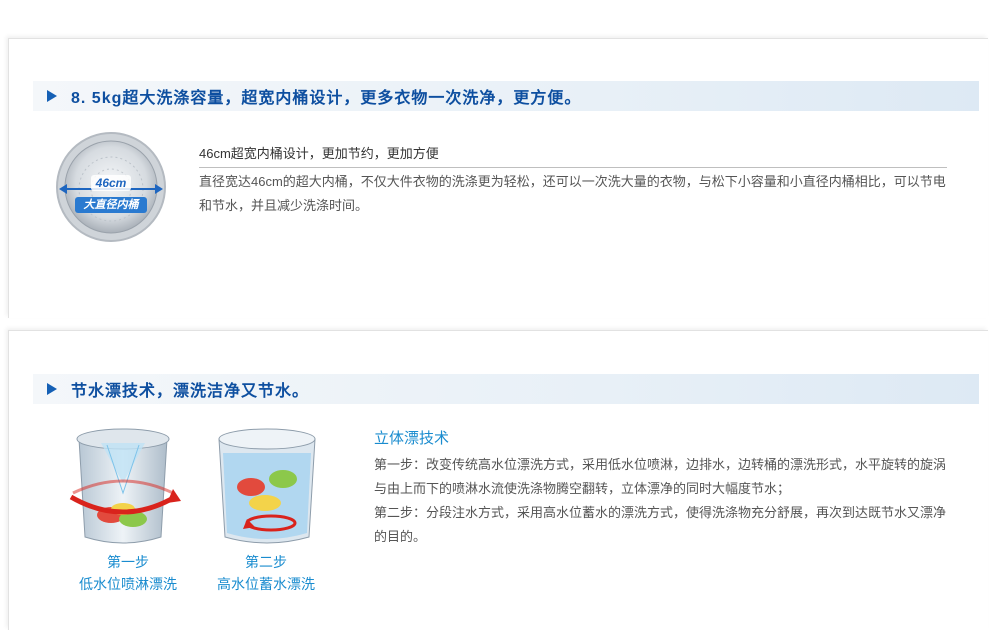 This screenshot has width=1000, height=630. Describe the element at coordinates (266, 562) in the screenshot. I see `step-label: 第二步` at that location.